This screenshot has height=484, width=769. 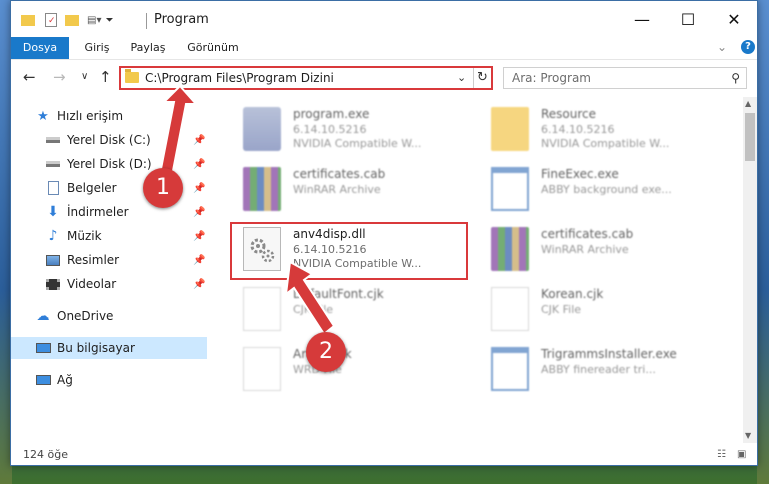 I want to click on step-2-badge: 2, so click(x=326, y=352).